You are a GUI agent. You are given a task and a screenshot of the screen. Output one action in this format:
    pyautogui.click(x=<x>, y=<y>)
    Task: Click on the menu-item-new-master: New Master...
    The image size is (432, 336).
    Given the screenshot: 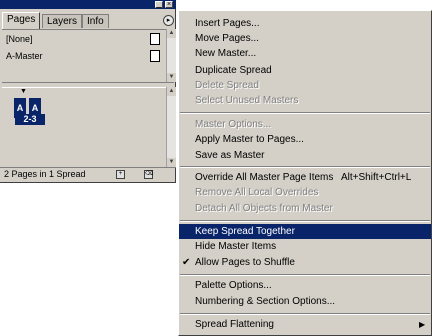 What is the action you would take?
    pyautogui.click(x=305, y=53)
    